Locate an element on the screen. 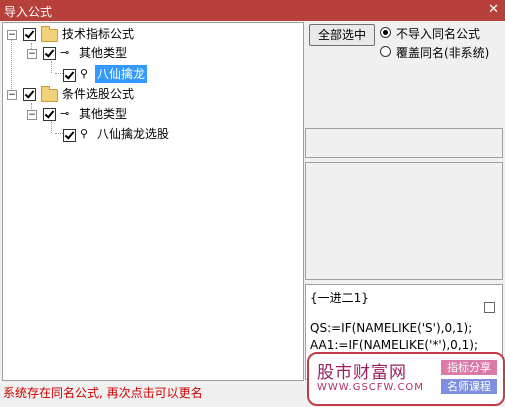  tree-node-root1: − 技术指标公式 is located at coordinates (153, 34).